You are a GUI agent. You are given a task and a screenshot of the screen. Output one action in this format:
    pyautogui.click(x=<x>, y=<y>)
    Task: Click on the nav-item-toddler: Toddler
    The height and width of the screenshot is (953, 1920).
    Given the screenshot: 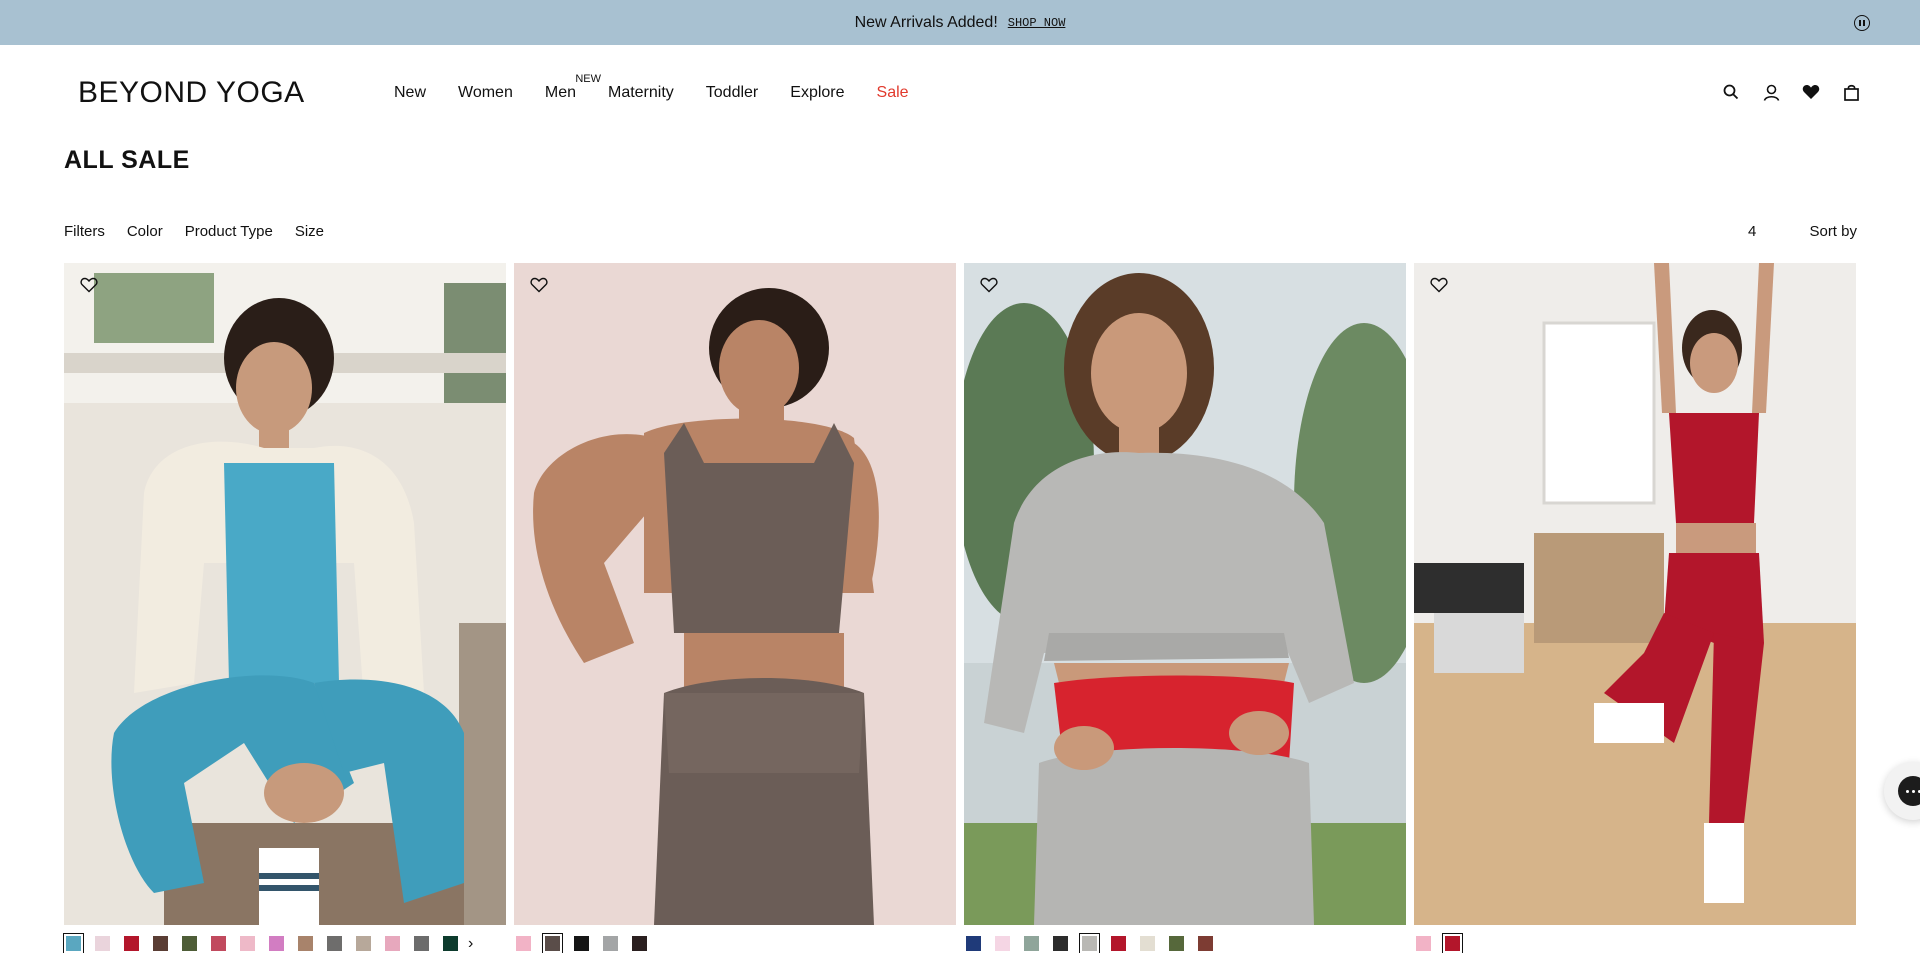 What is the action you would take?
    pyautogui.click(x=732, y=93)
    